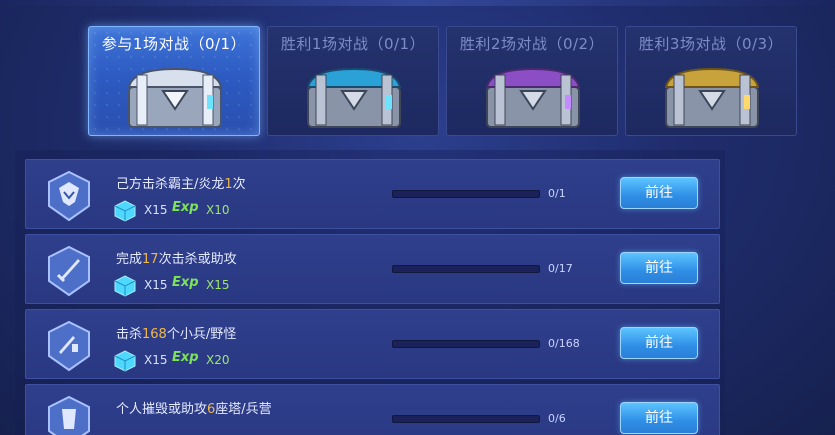 The width and height of the screenshot is (835, 435). Describe the element at coordinates (174, 44) in the screenshot. I see `tab-title: 参与1场对战（0/1）` at that location.